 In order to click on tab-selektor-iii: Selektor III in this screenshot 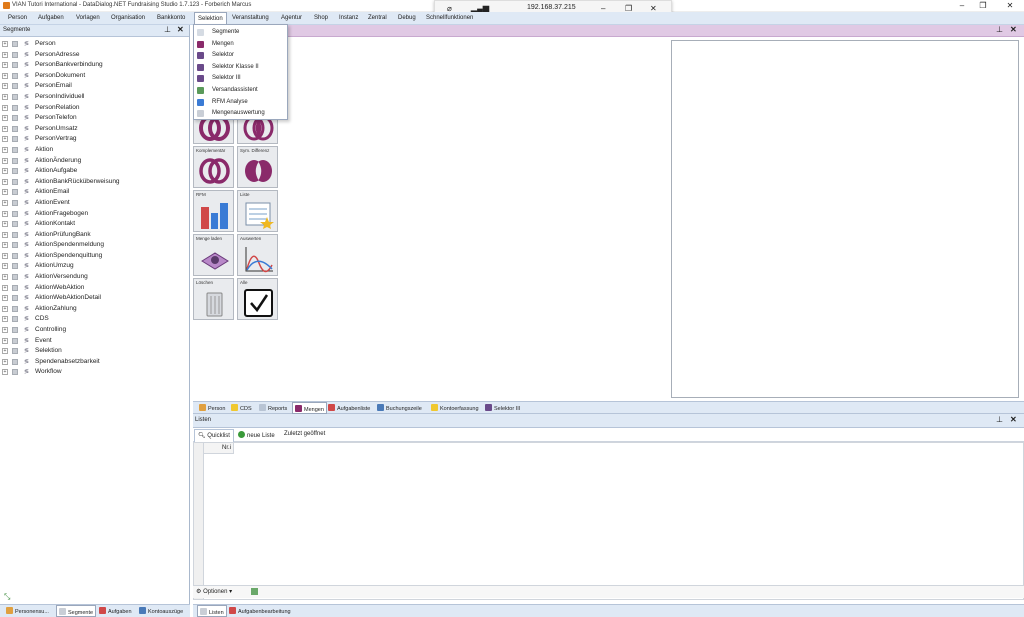, I will do `click(502, 408)`.